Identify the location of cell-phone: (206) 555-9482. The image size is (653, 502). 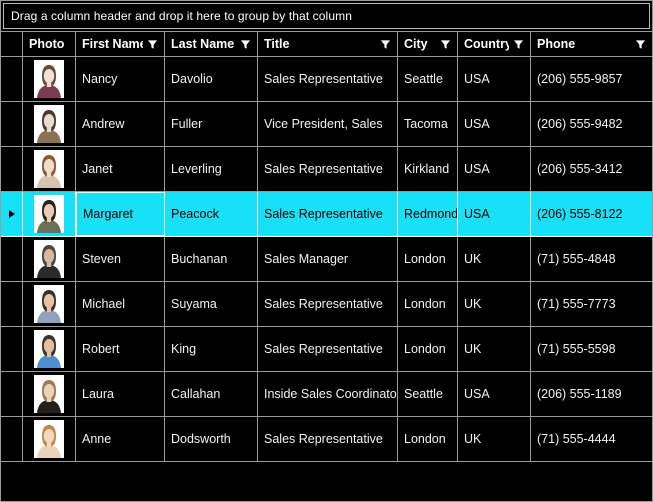
(591, 124).